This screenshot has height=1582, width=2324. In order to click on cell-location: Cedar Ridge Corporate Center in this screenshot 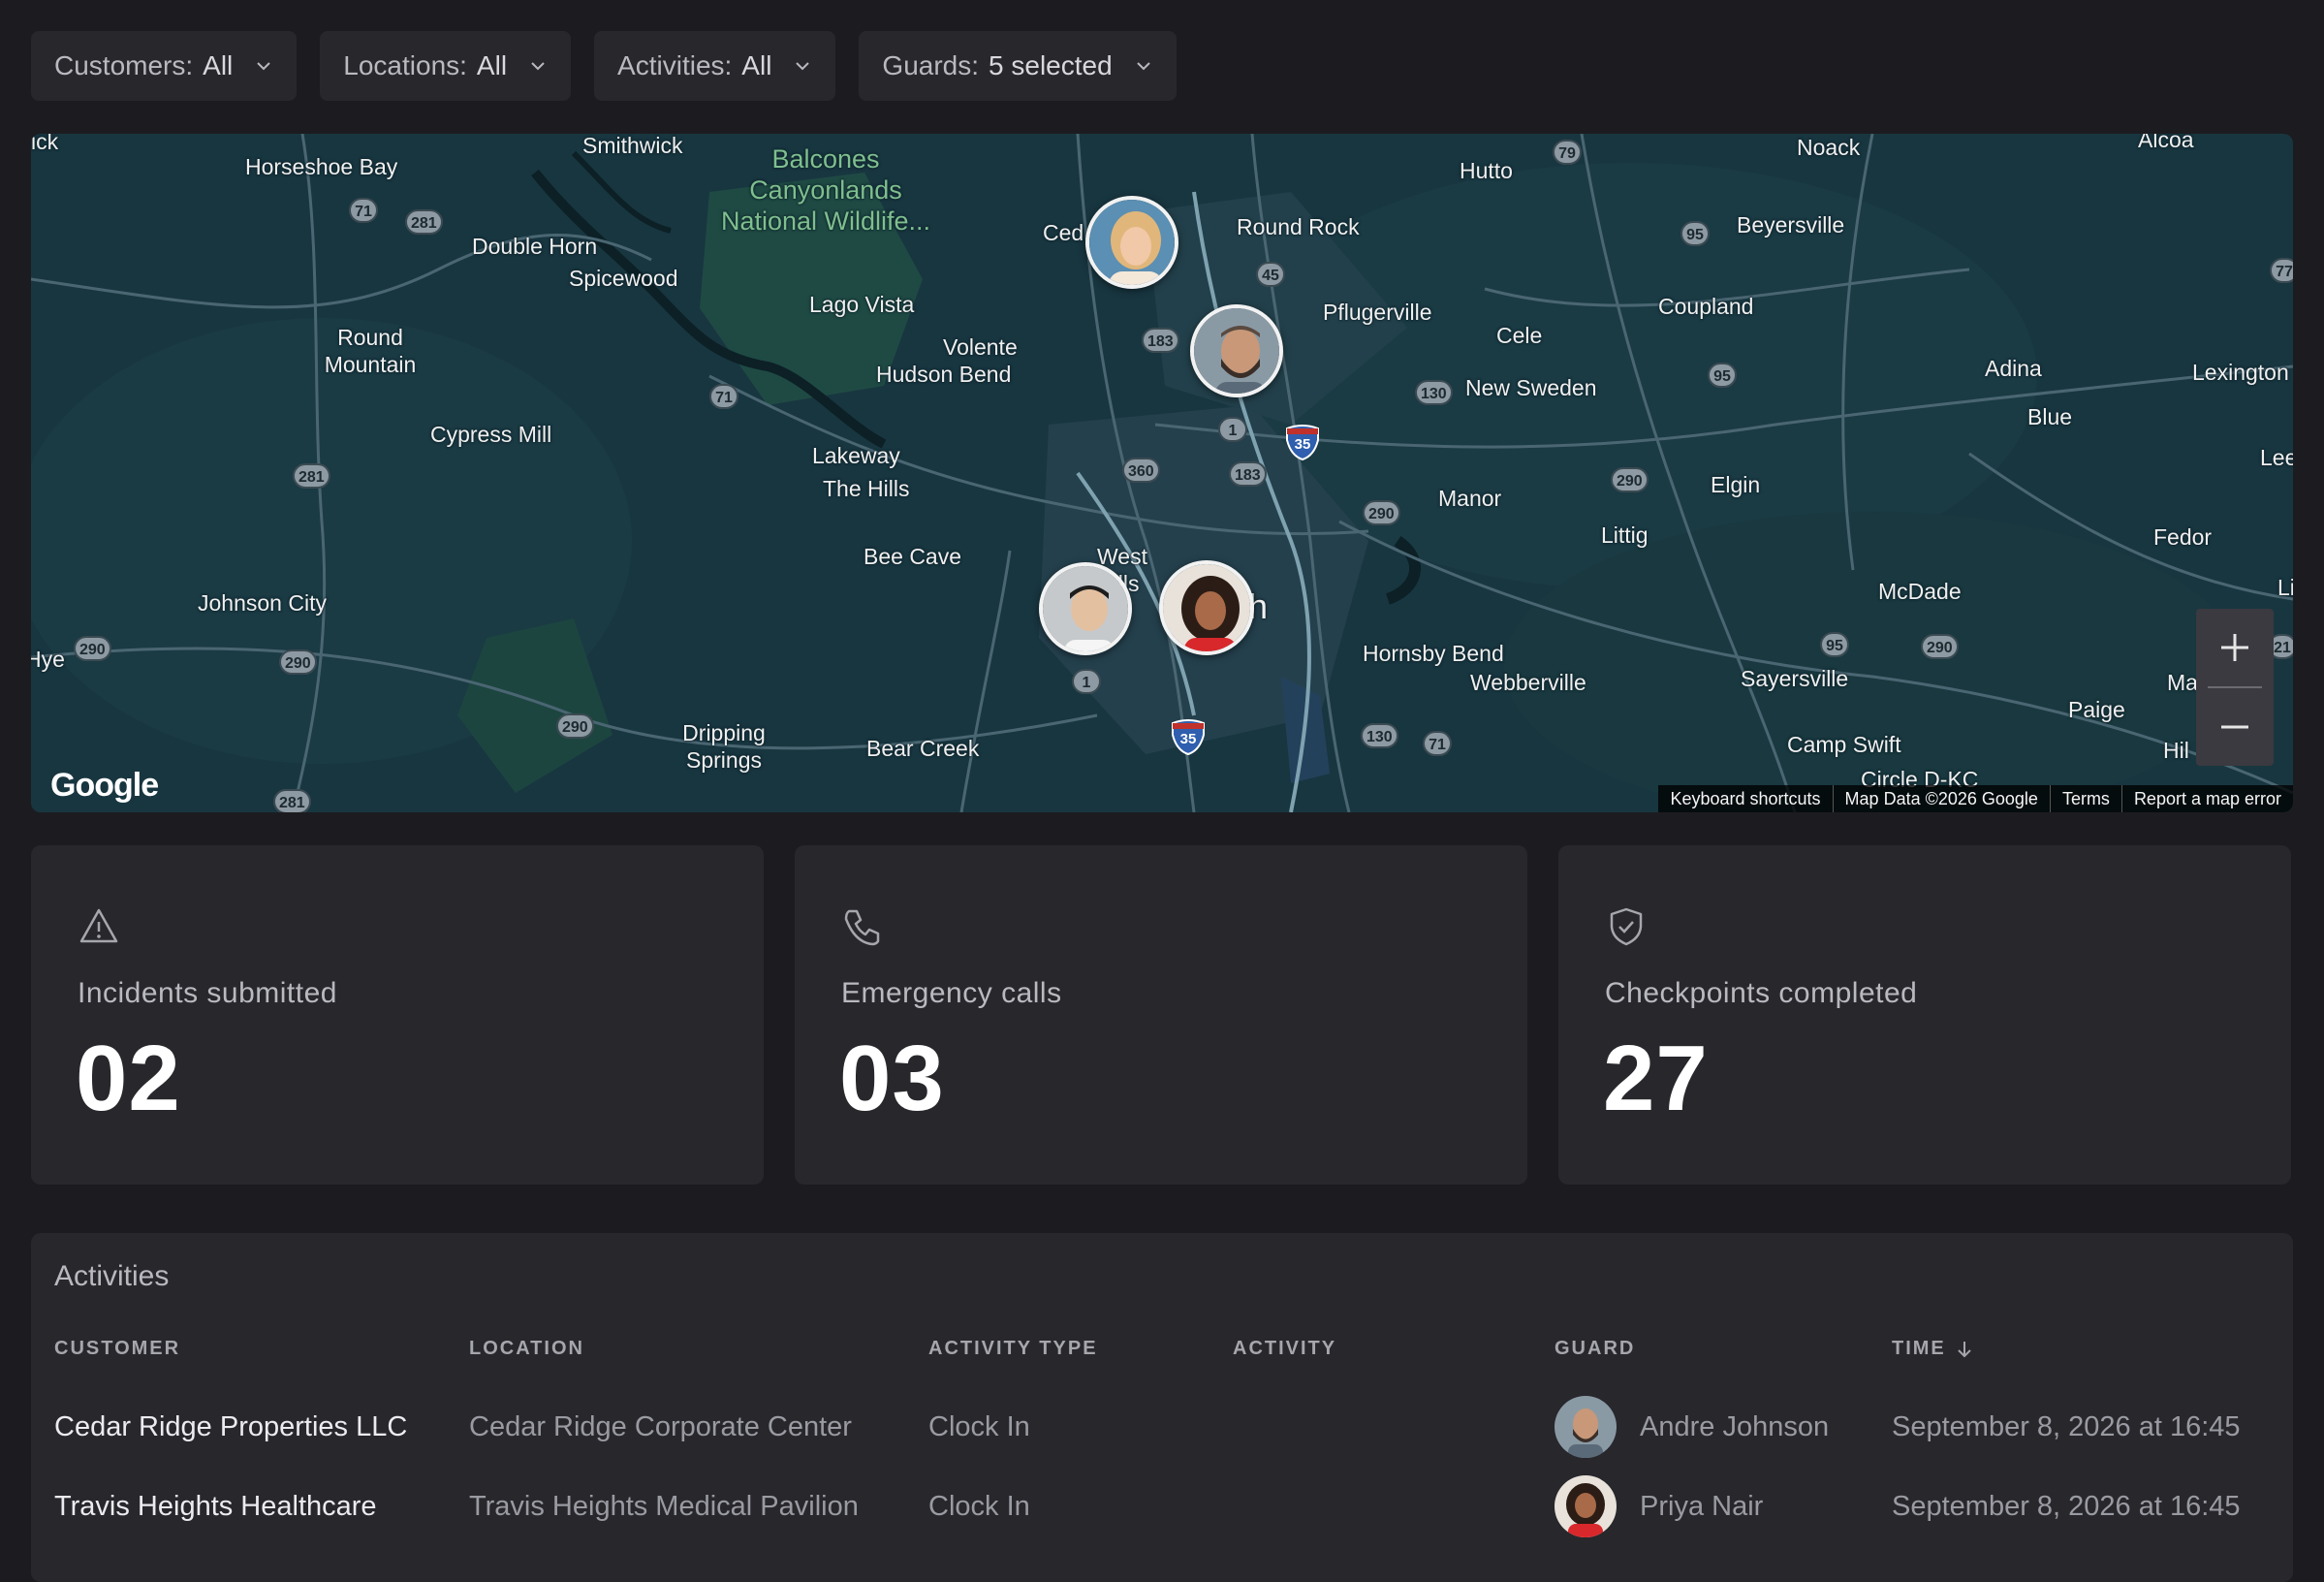, I will do `click(661, 1426)`.